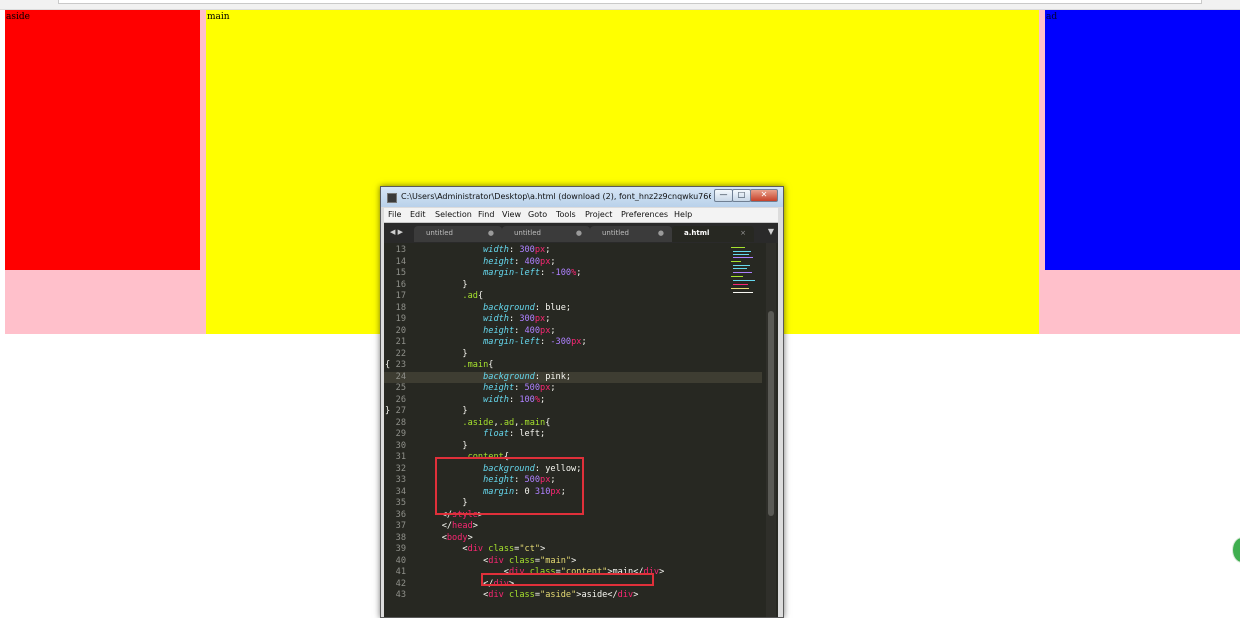 The height and width of the screenshot is (618, 1240). I want to click on line-number: 32, so click(400, 468).